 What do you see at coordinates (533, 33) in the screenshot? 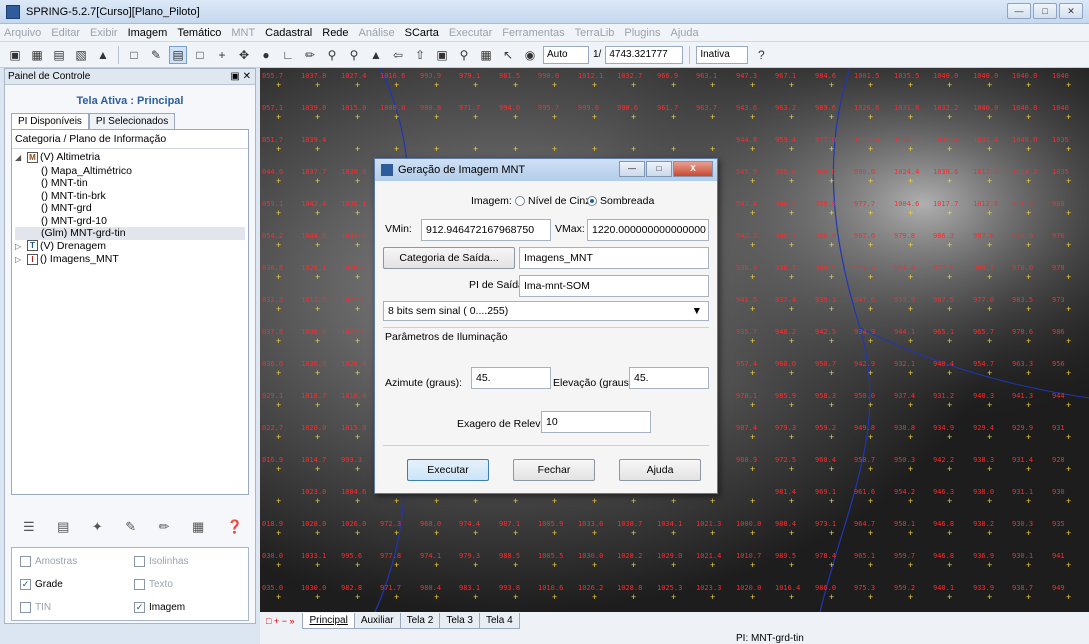
I see `menu-item-ferramentas: Ferramentas` at bounding box center [533, 33].